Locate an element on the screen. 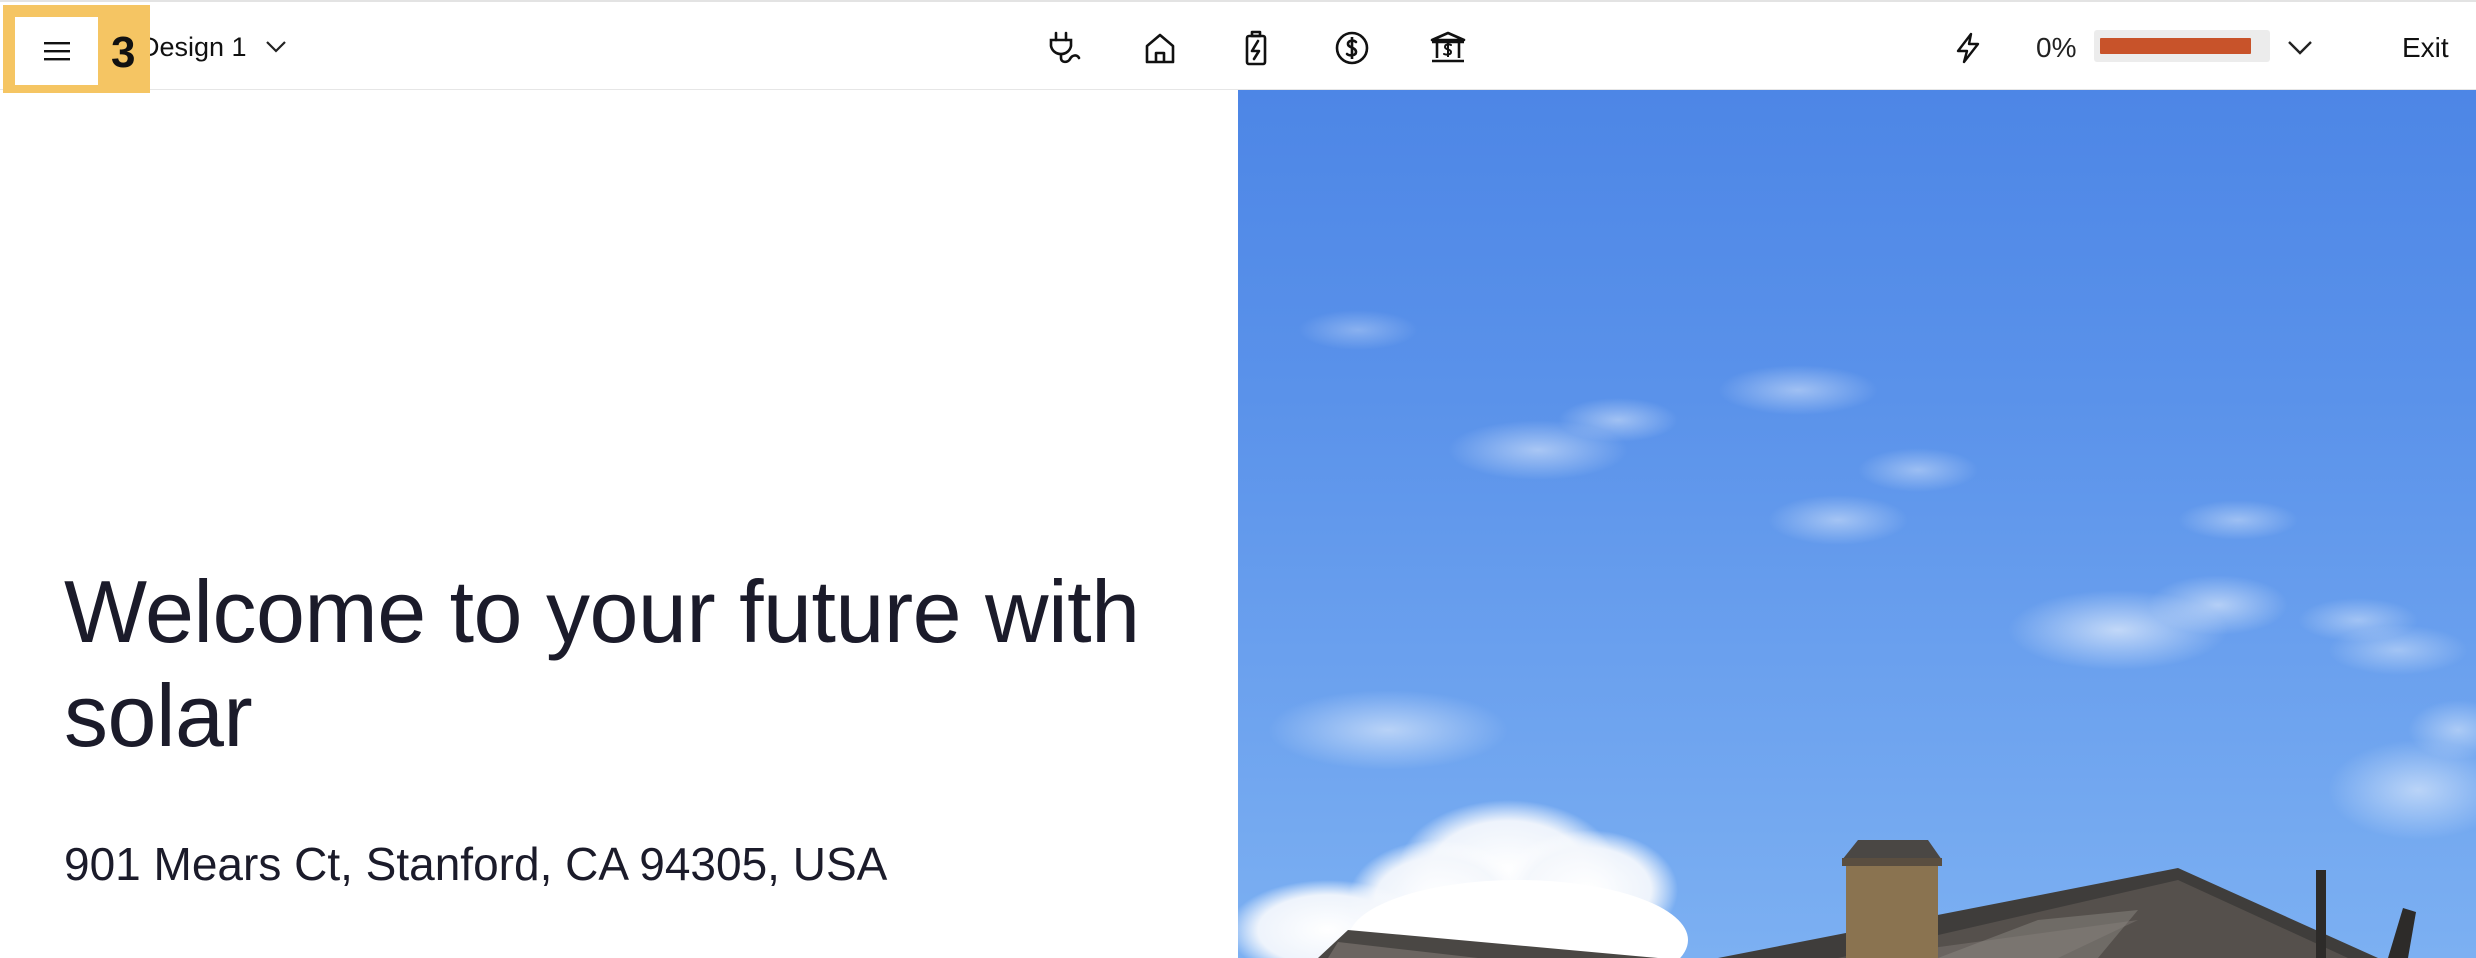  progress-percent: 0% is located at coordinates (2056, 47).